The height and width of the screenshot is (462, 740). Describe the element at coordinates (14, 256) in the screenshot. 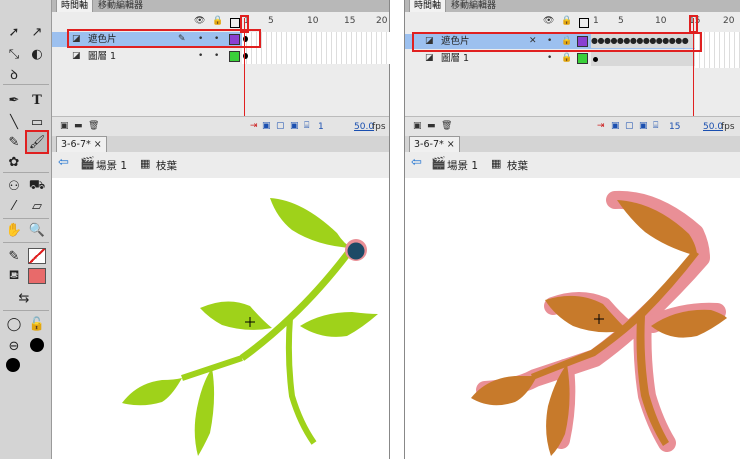

I see `stroke-color-icon: ✎` at that location.